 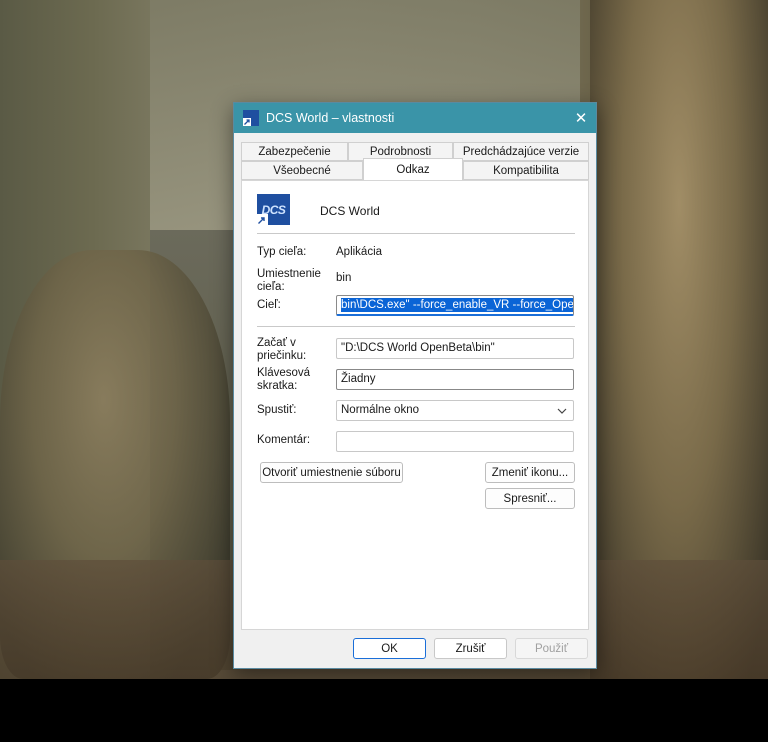 I want to click on dcs-app-icon: DCS, so click(x=273, y=209).